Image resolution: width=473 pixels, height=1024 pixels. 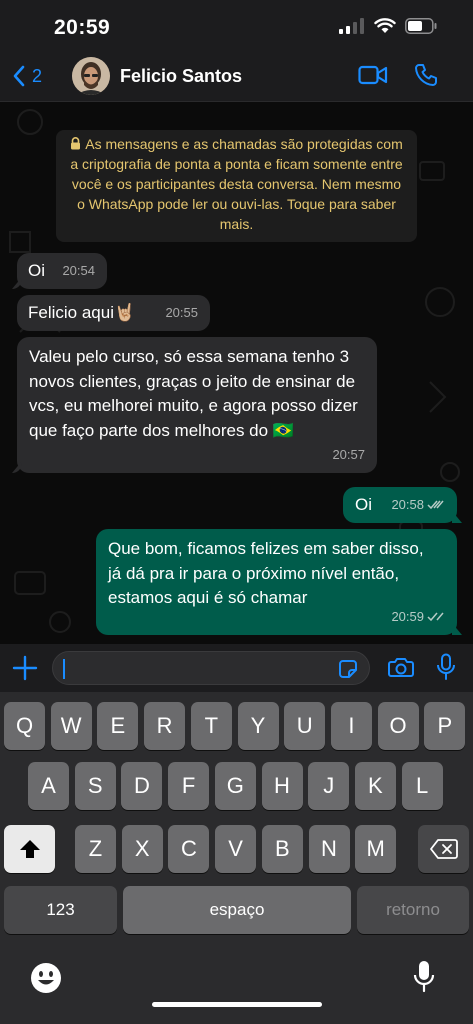 What do you see at coordinates (351, 726) in the screenshot?
I see `key-i: I` at bounding box center [351, 726].